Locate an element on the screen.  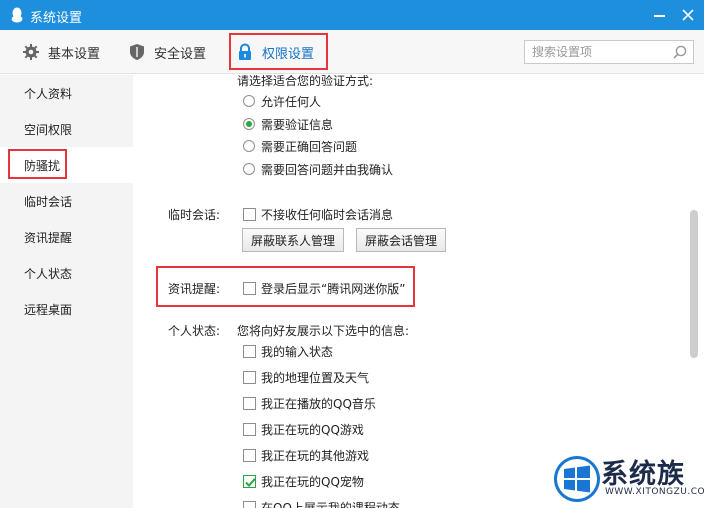
scrollbar-thumb is located at coordinates (694, 284).